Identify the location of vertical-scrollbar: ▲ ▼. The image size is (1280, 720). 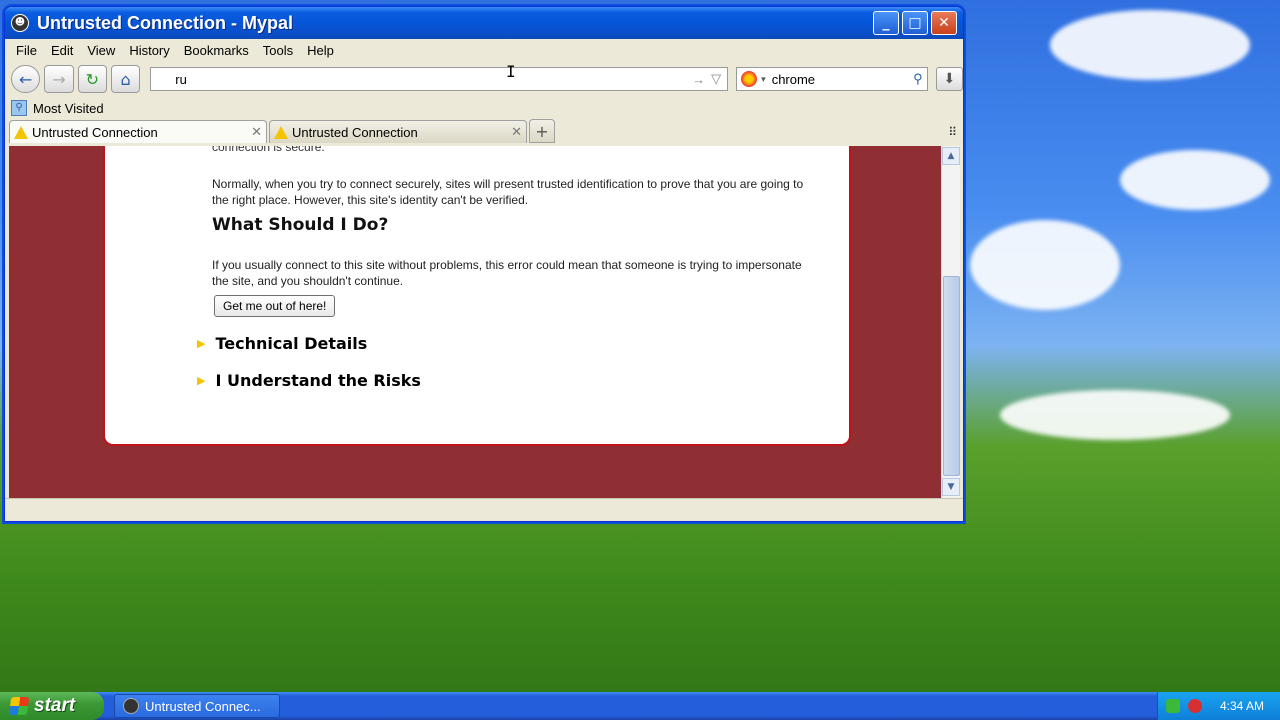
(950, 322).